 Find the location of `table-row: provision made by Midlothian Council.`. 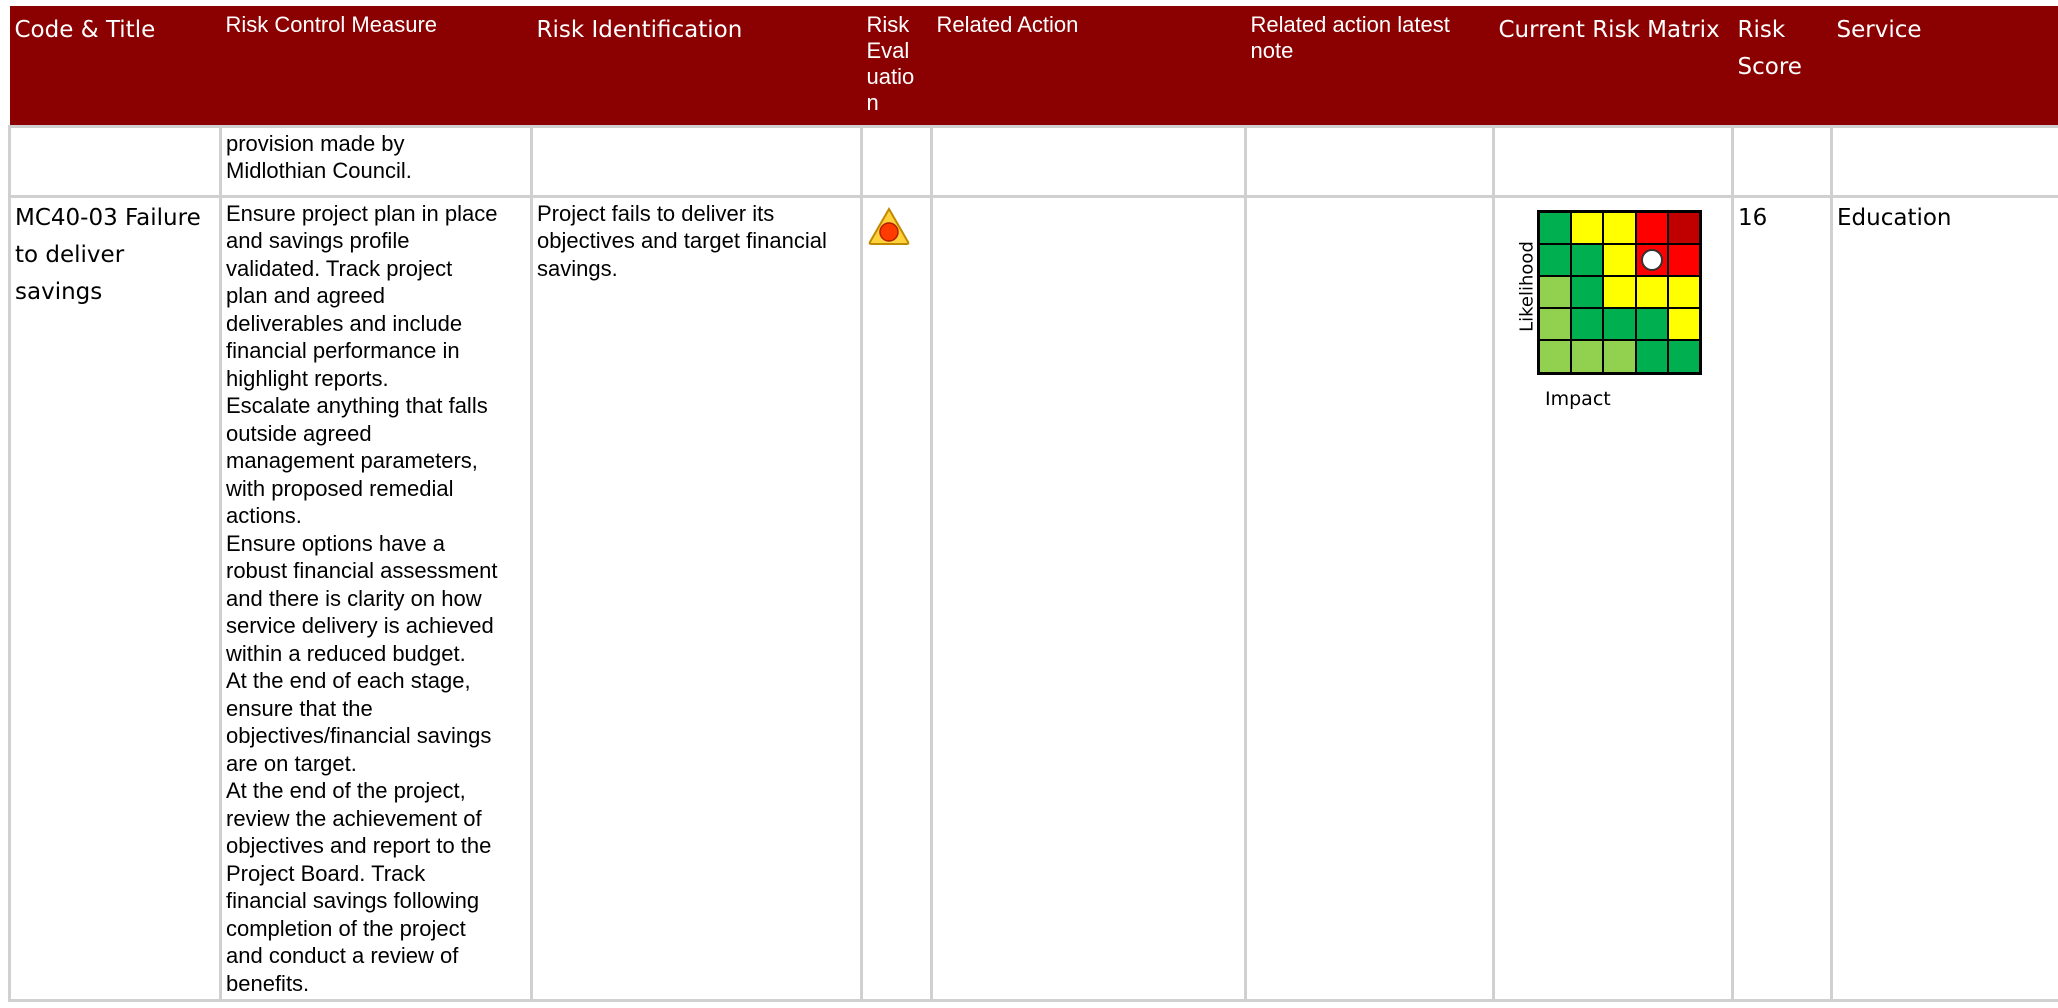

table-row: provision made by Midlothian Council. is located at coordinates (1033, 161).